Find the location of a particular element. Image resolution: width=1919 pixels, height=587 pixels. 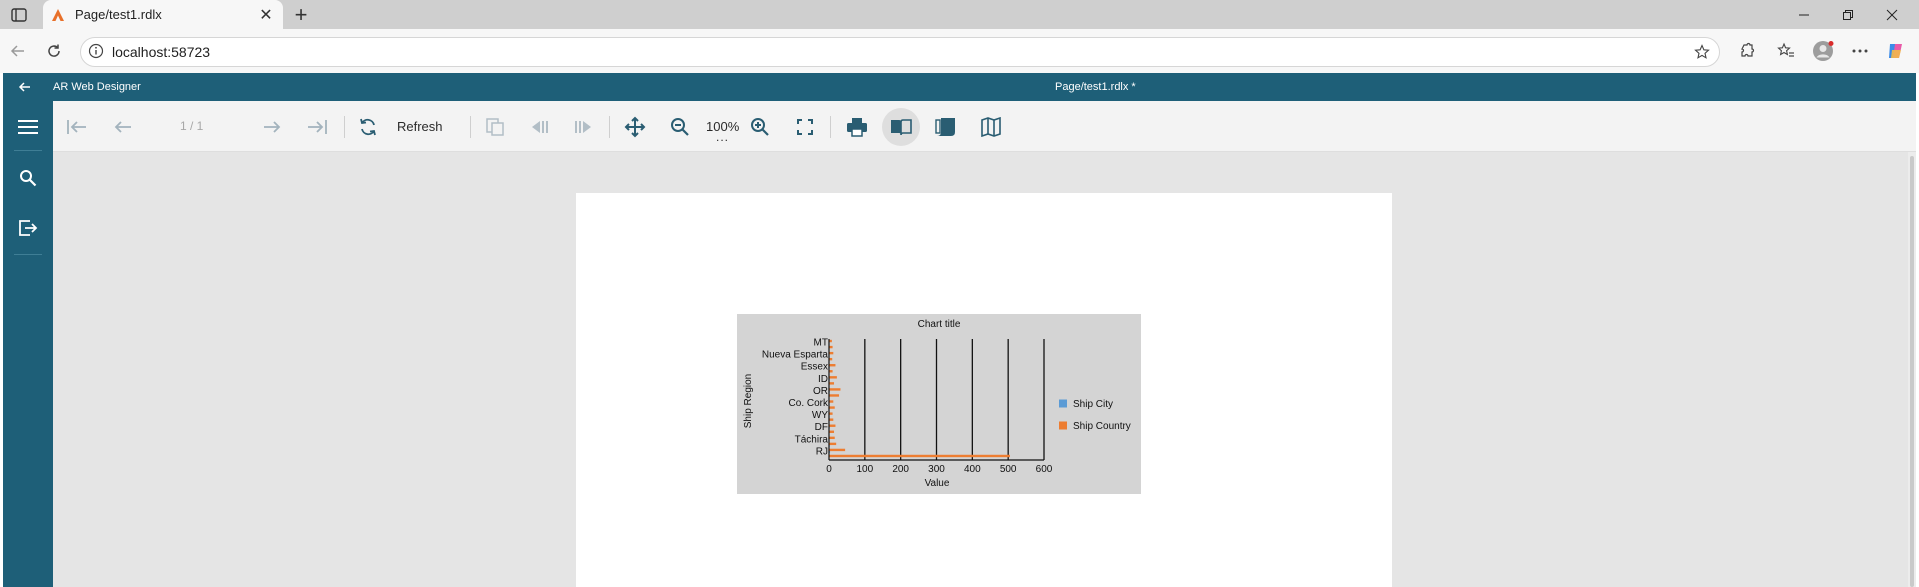

multipage-icon is located at coordinates (495, 127).